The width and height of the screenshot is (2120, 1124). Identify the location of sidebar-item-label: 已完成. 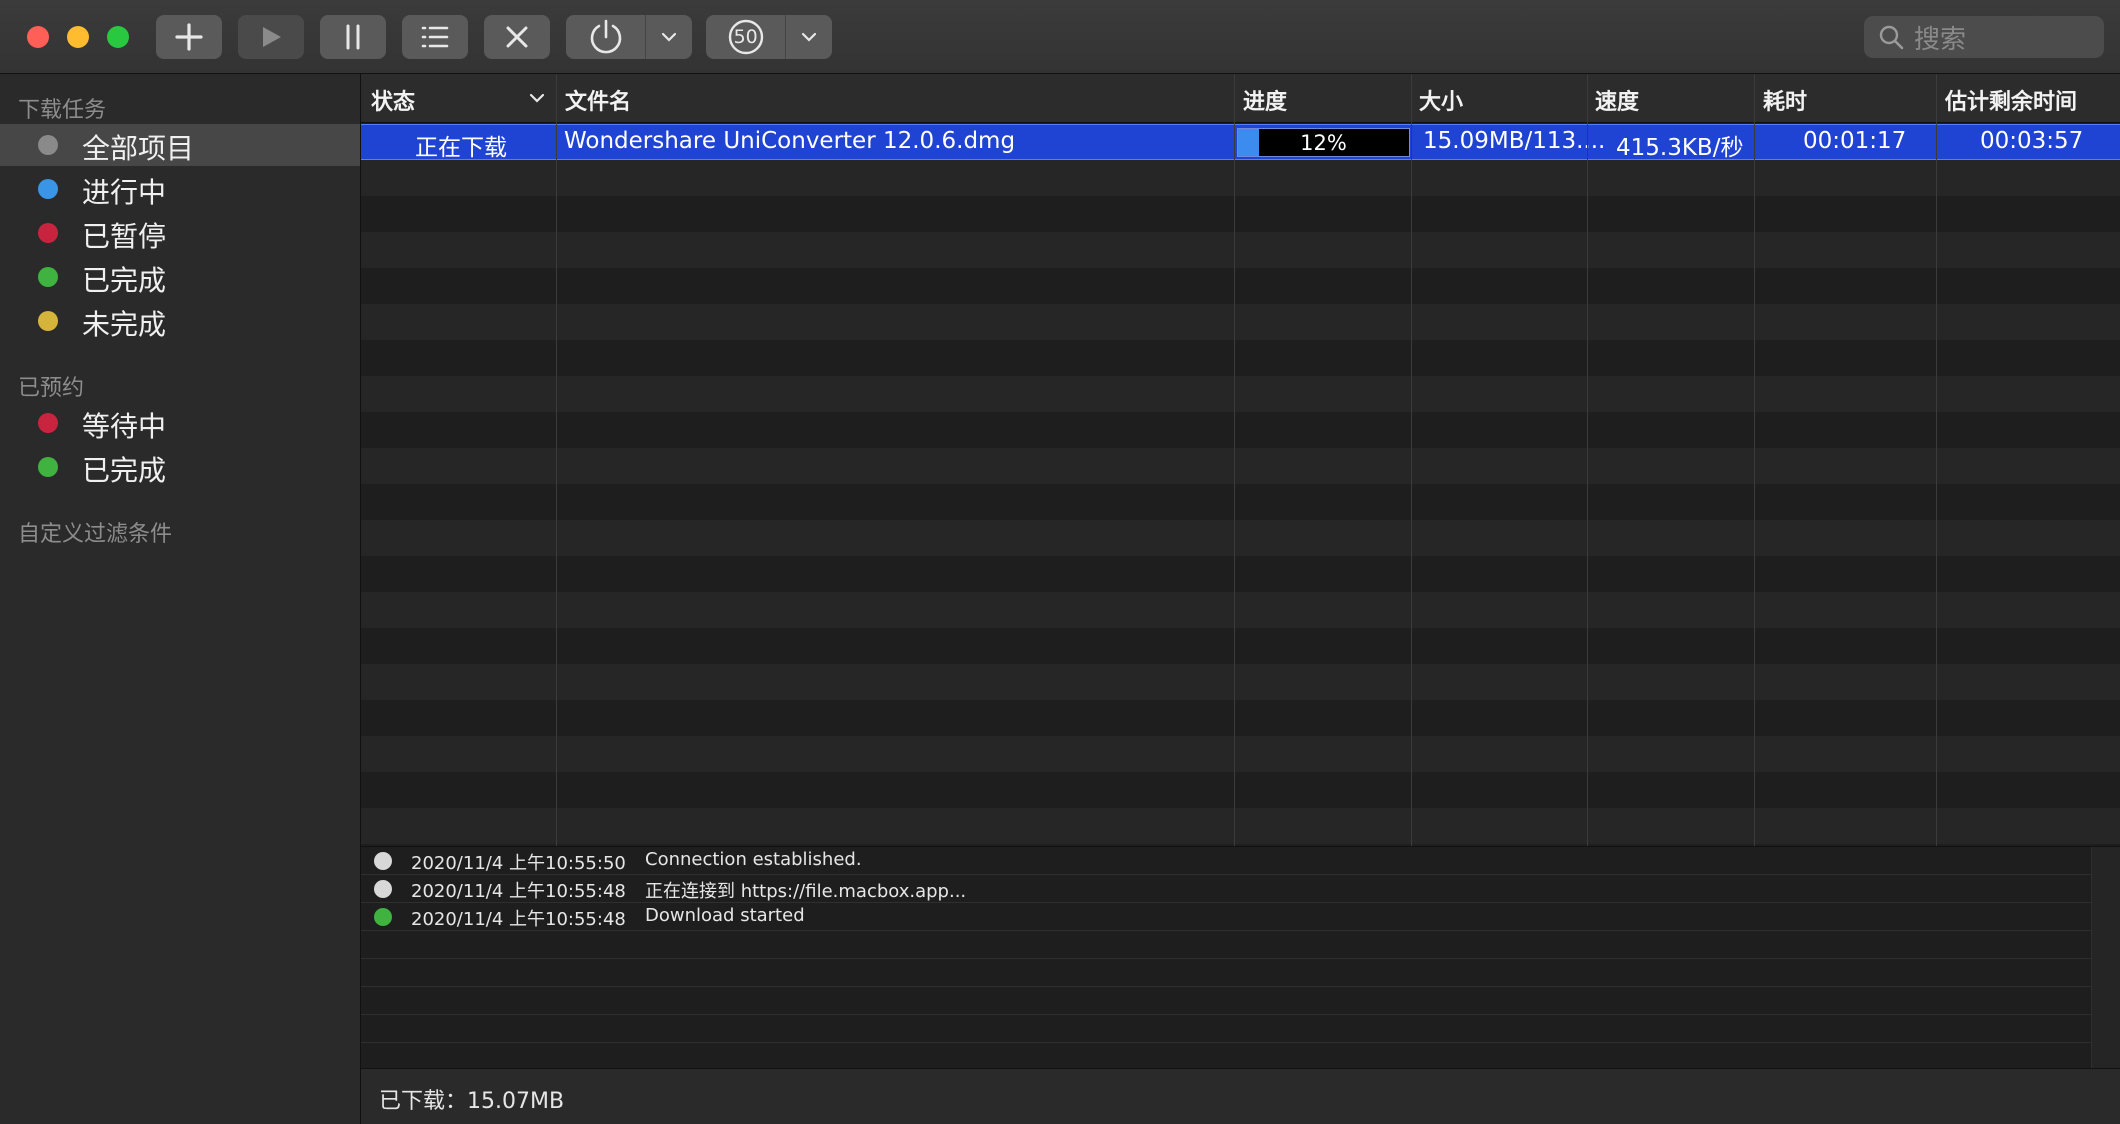
(124, 470).